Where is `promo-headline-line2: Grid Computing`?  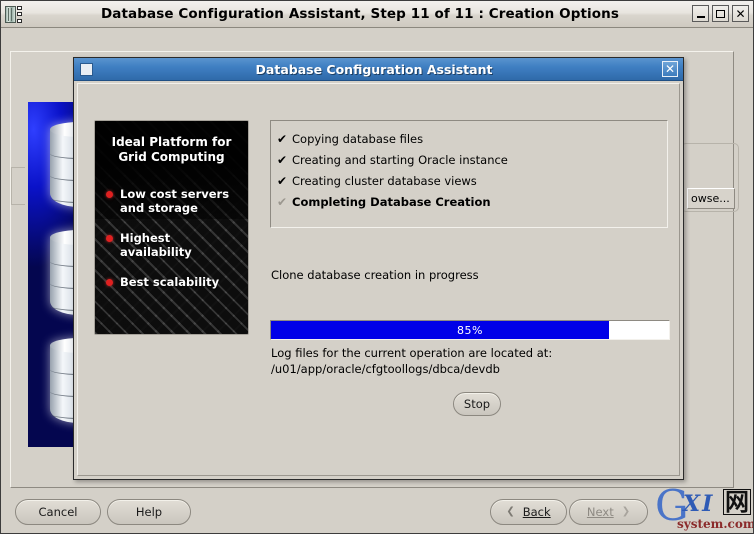 promo-headline-line2: Grid Computing is located at coordinates (171, 157).